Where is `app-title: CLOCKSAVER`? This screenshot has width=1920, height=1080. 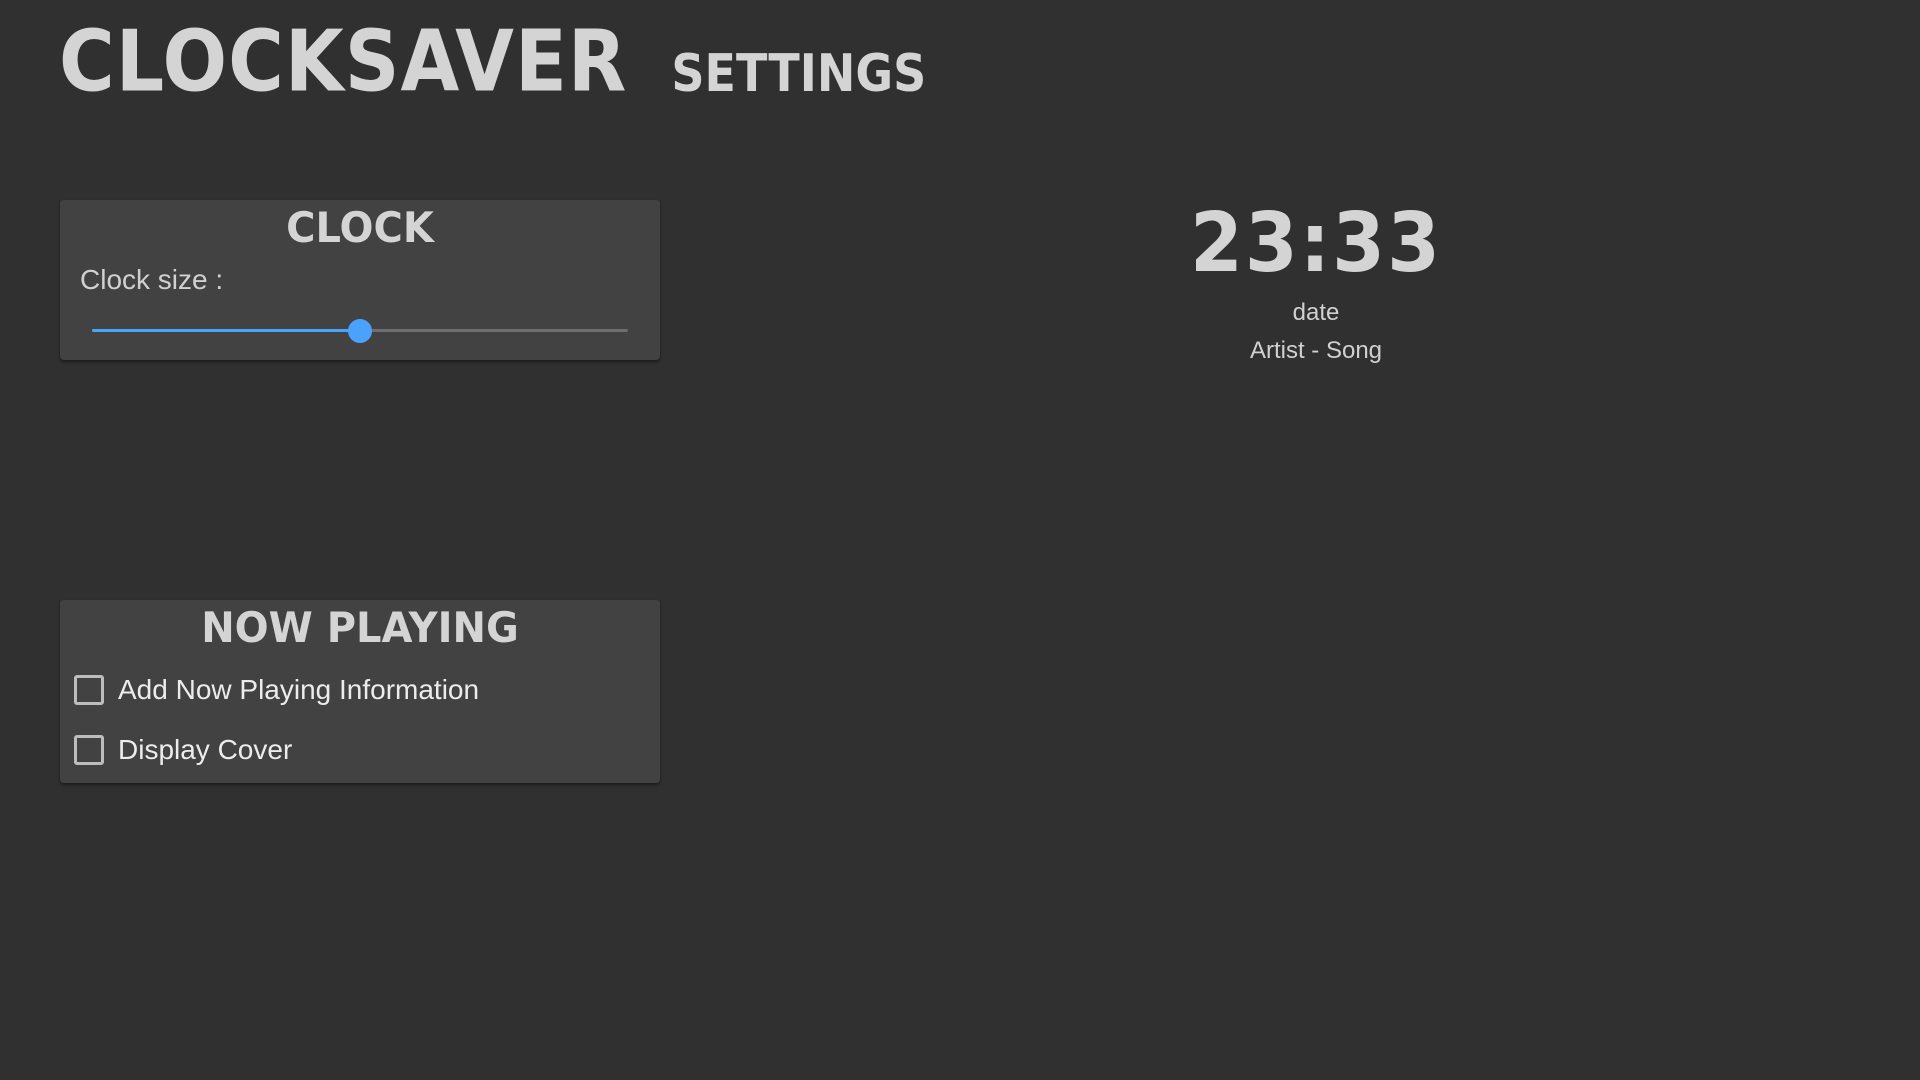 app-title: CLOCKSAVER is located at coordinates (343, 61).